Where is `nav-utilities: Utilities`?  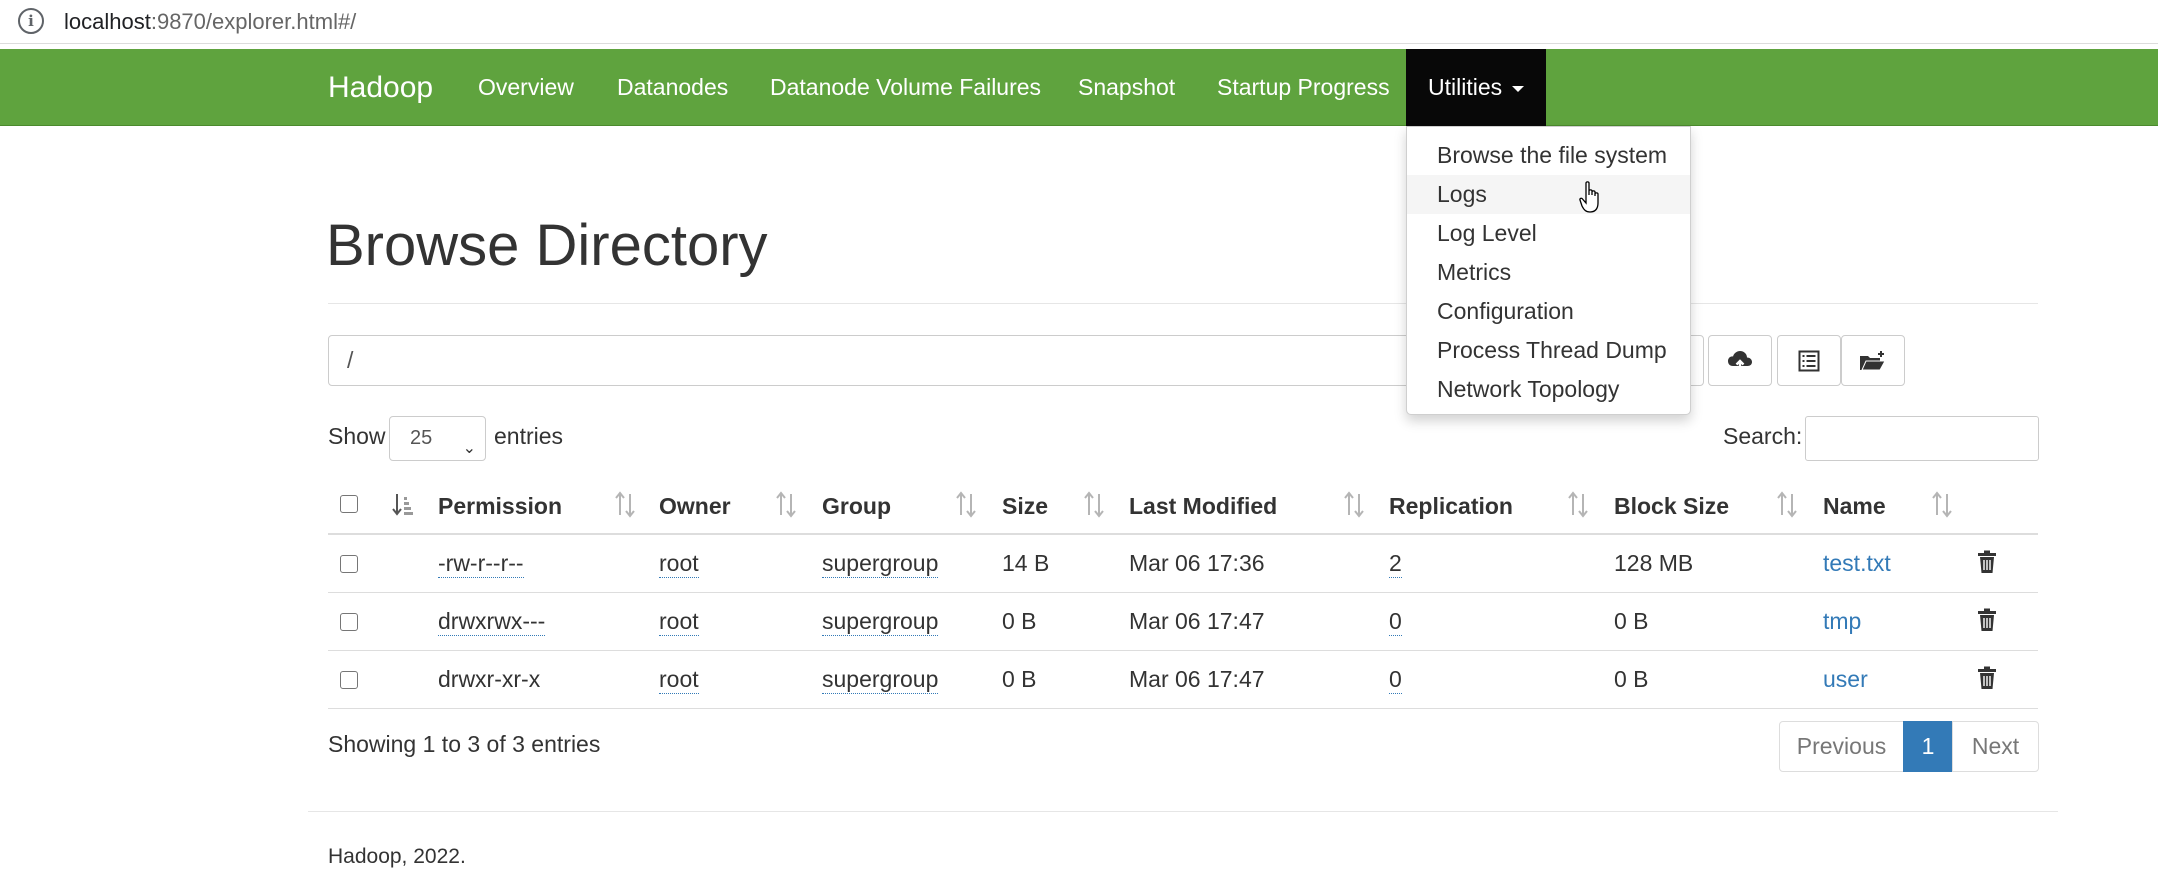 nav-utilities: Utilities is located at coordinates (1476, 87).